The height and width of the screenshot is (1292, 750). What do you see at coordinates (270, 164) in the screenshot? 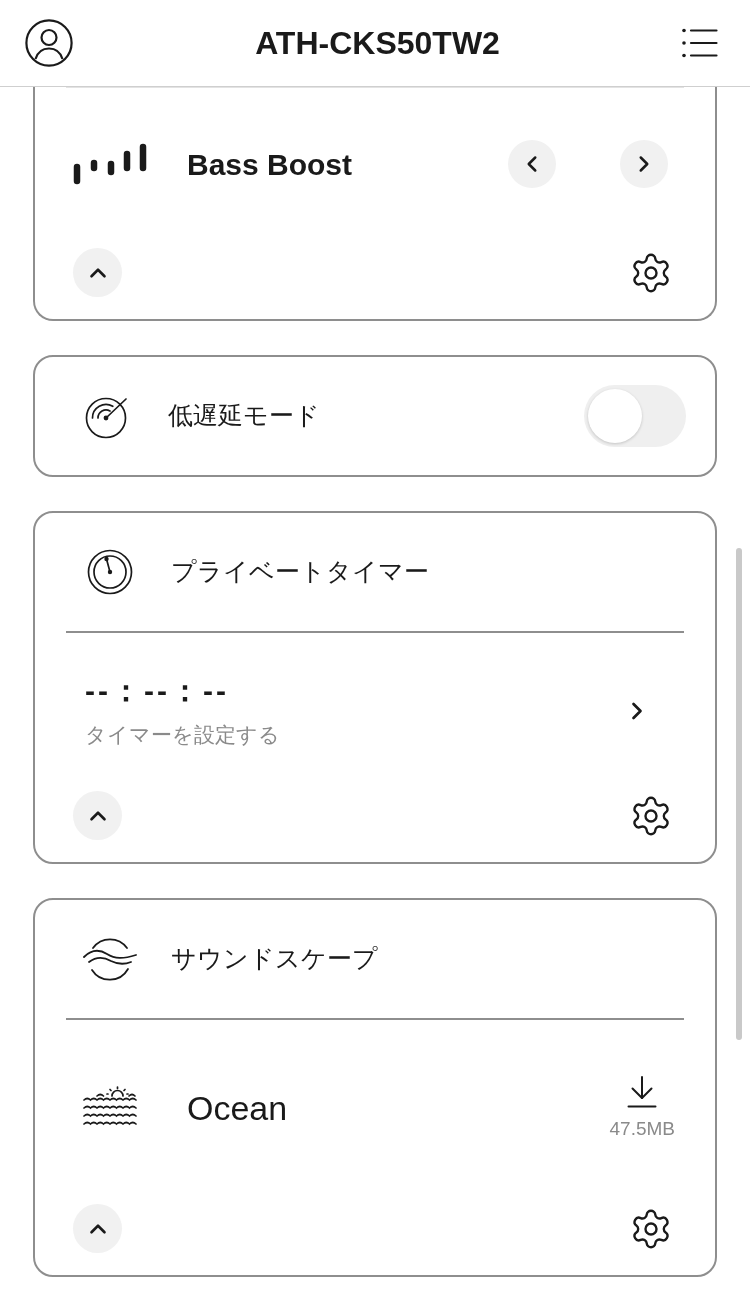
I see `preset-name: Bass Boost` at bounding box center [270, 164].